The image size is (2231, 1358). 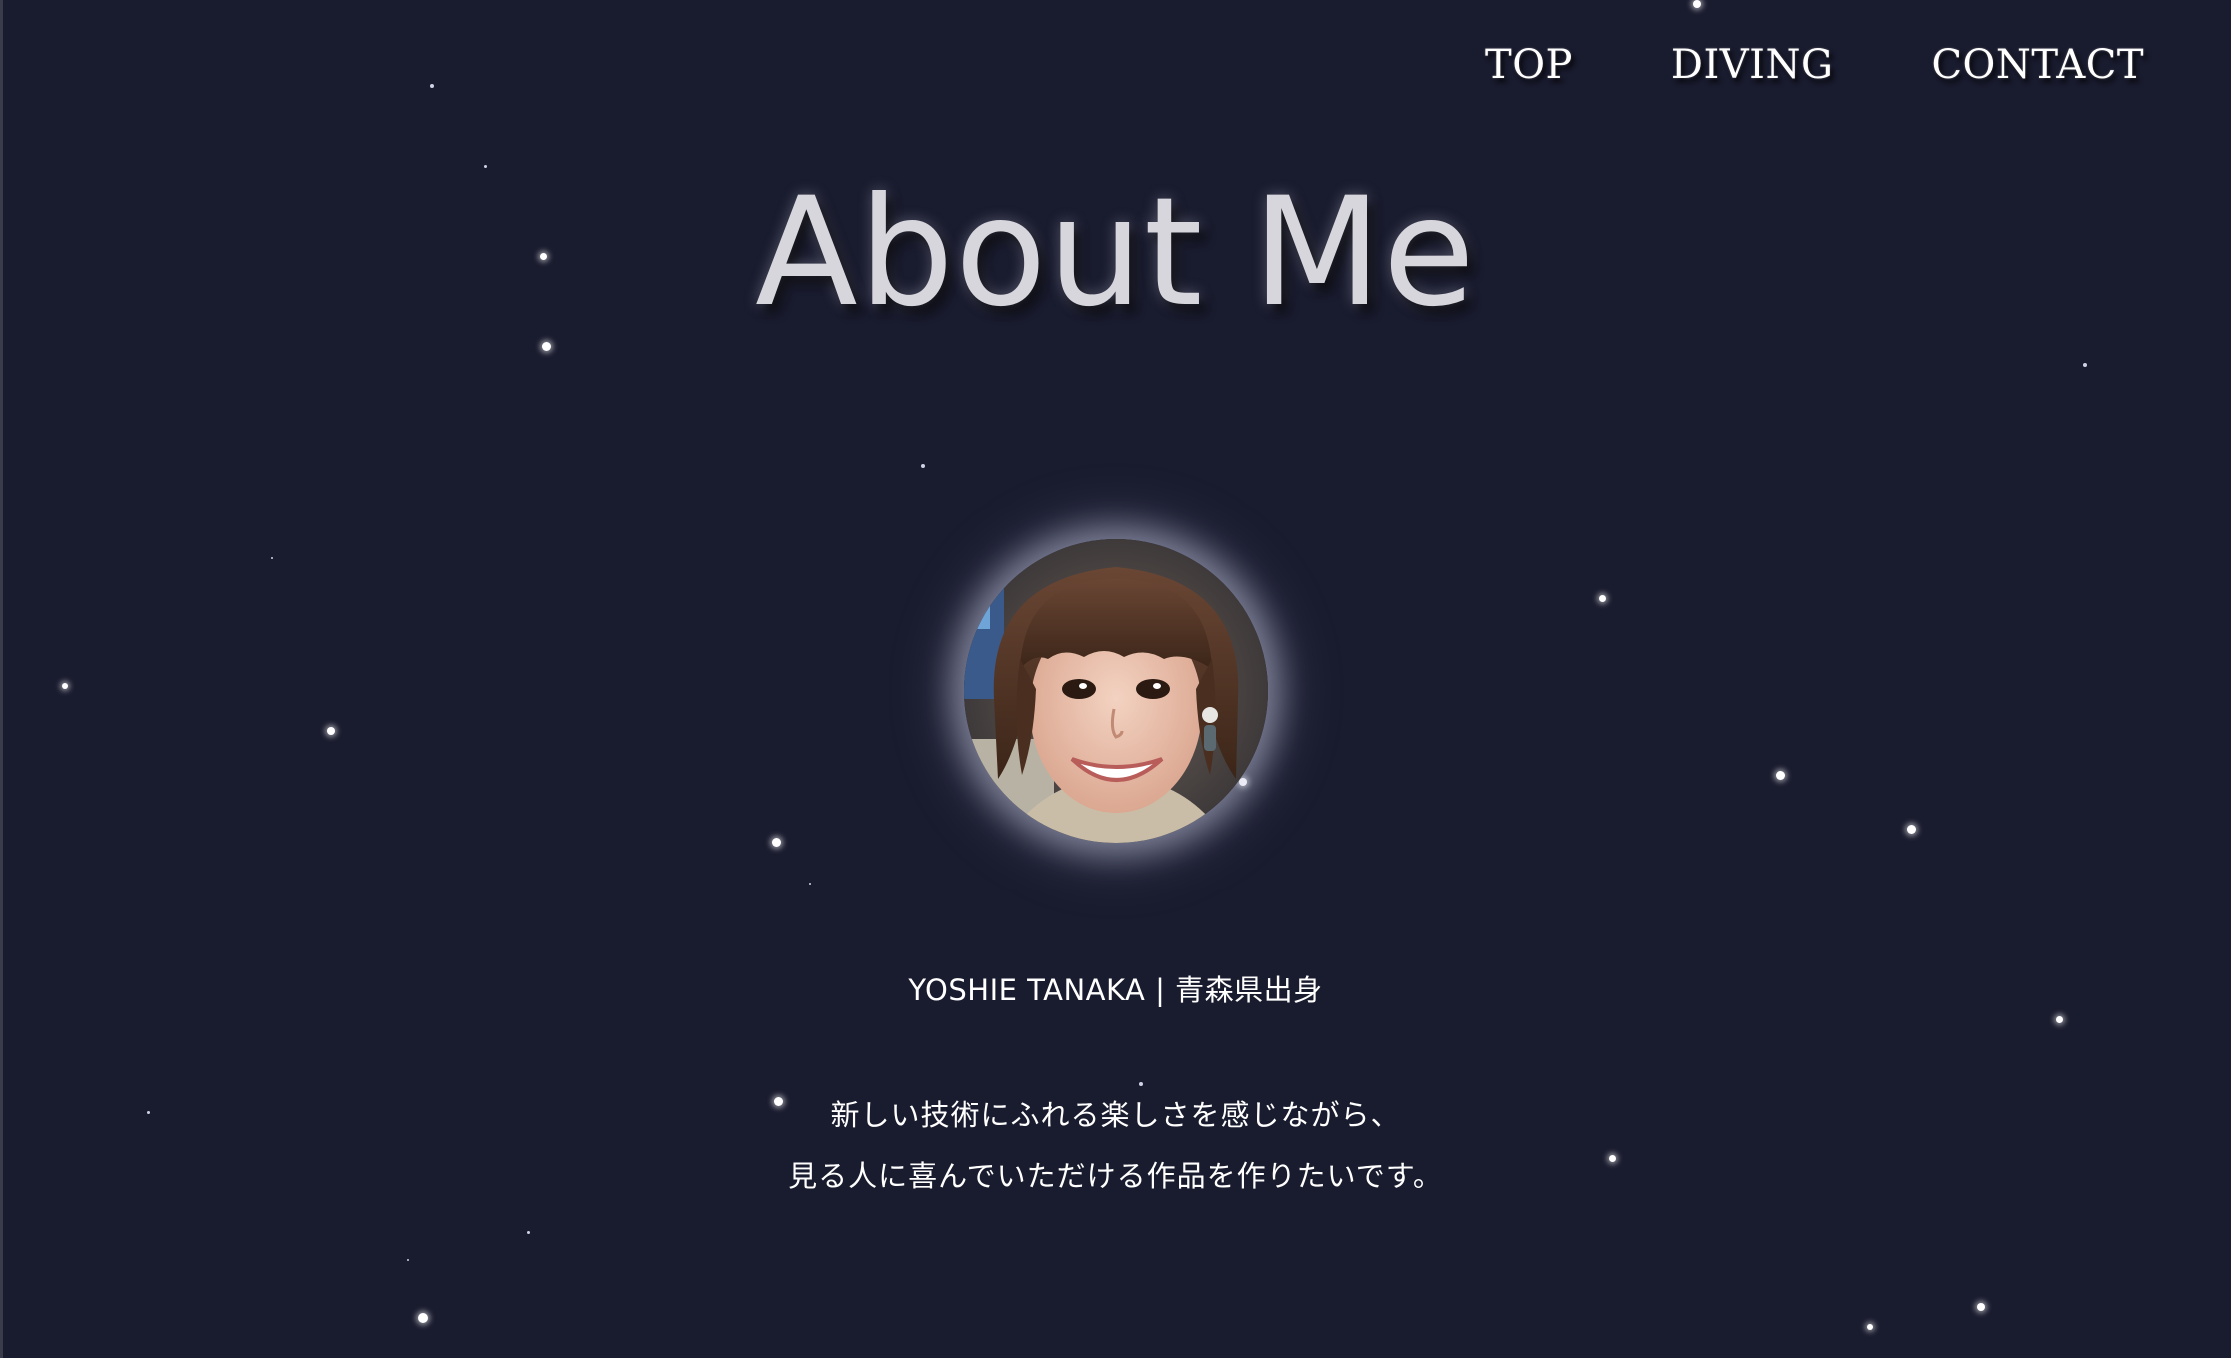 I want to click on avatar, so click(x=1116, y=691).